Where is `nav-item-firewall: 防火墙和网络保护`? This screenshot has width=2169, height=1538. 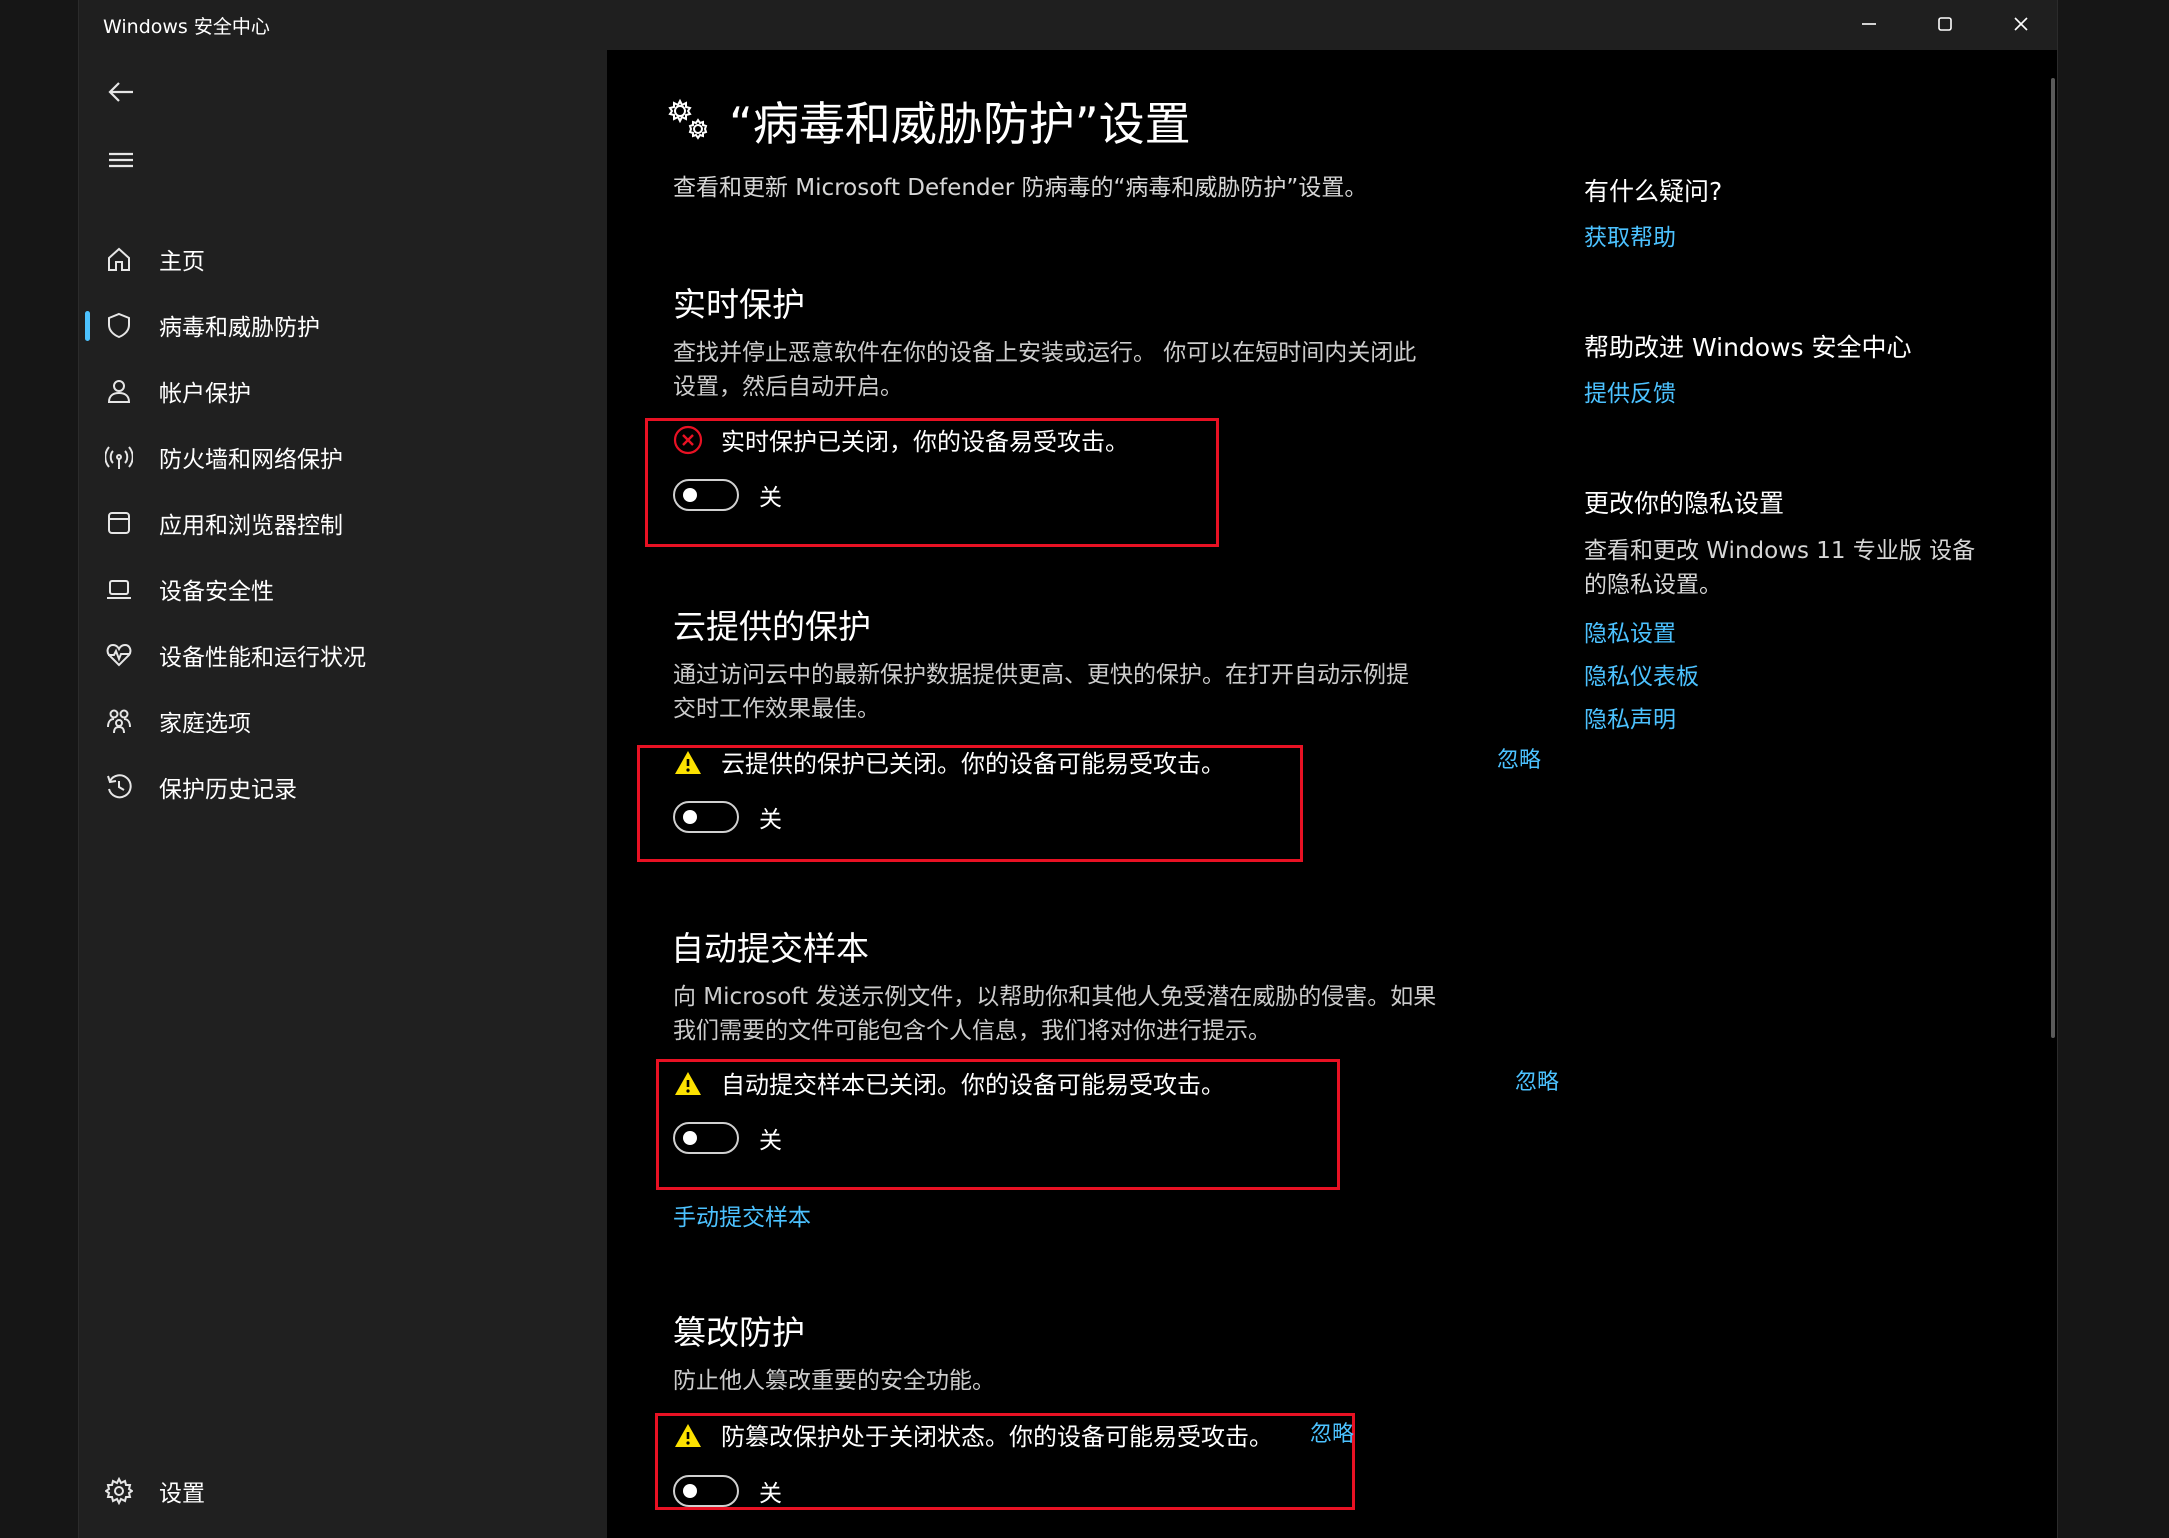 nav-item-firewall: 防火墙和网络保护 is located at coordinates (338, 457).